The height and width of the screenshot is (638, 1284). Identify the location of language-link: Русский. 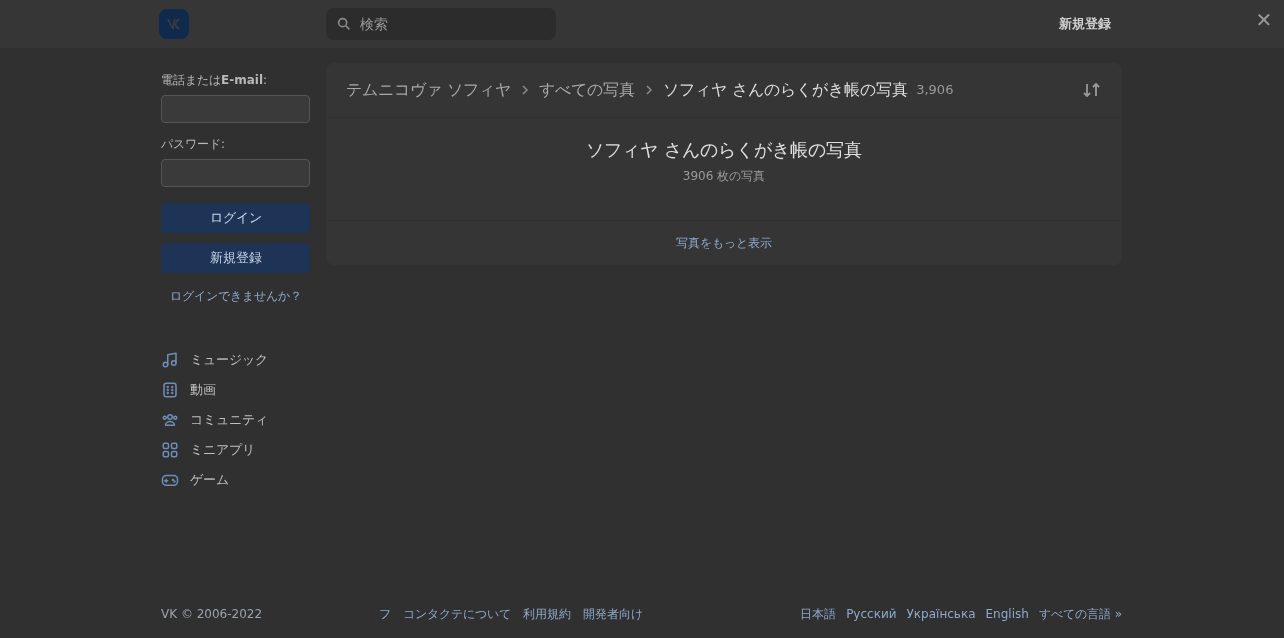
(871, 614).